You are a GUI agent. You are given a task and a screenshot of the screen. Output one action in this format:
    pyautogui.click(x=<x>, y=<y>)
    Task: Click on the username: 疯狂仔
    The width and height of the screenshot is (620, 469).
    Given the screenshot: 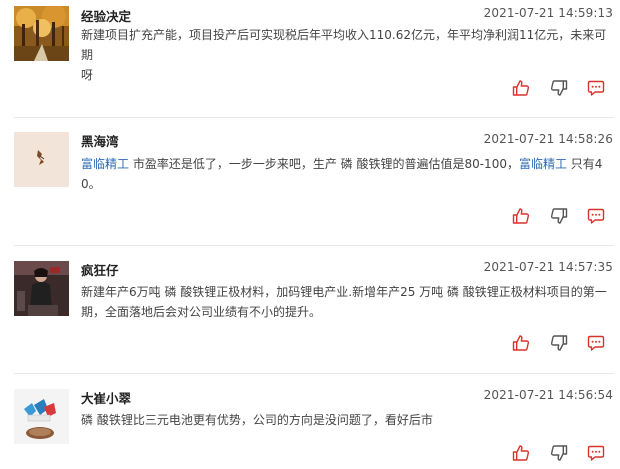 What is the action you would take?
    pyautogui.click(x=100, y=269)
    